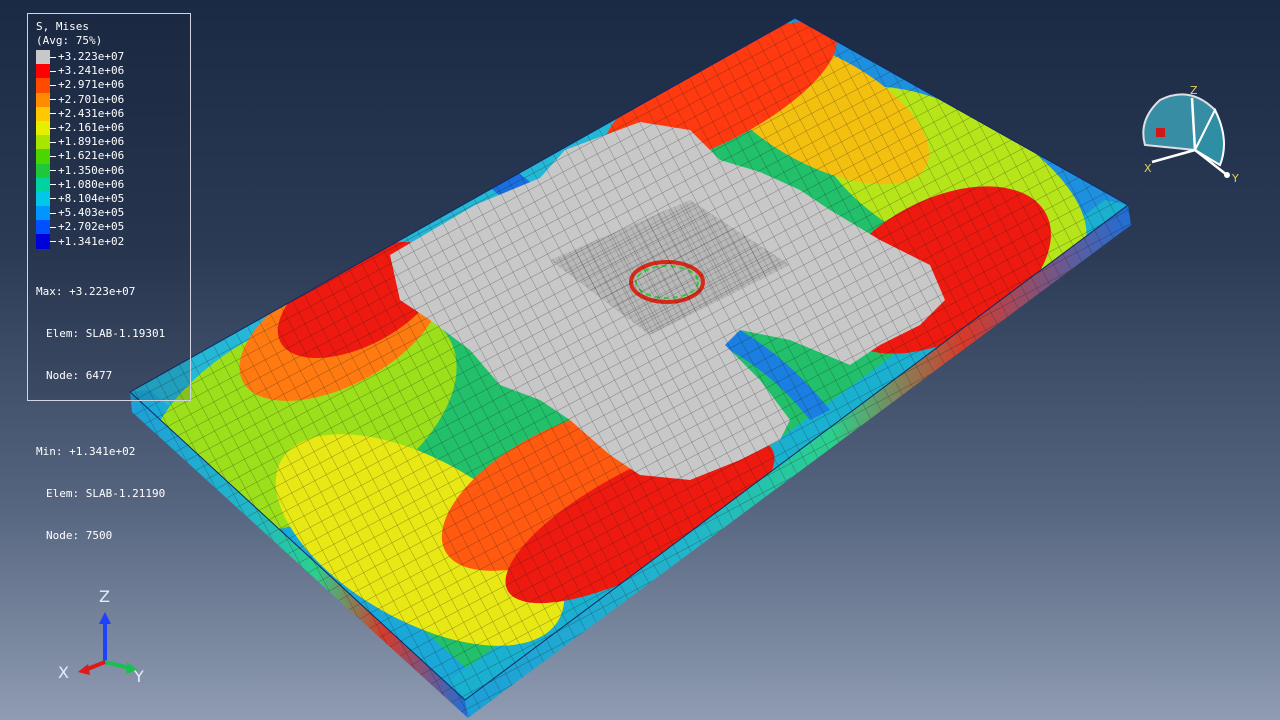 The height and width of the screenshot is (720, 1280). I want to click on triad-x-label: X, so click(63, 672).